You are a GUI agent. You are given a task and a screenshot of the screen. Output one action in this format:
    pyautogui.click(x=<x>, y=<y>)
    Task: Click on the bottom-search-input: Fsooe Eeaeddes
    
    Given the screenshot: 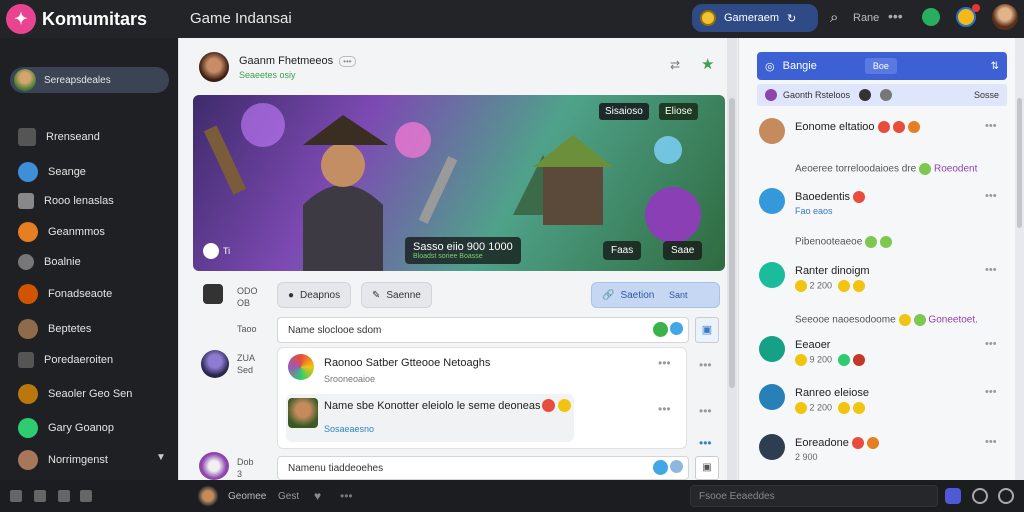 What is the action you would take?
    pyautogui.click(x=814, y=496)
    